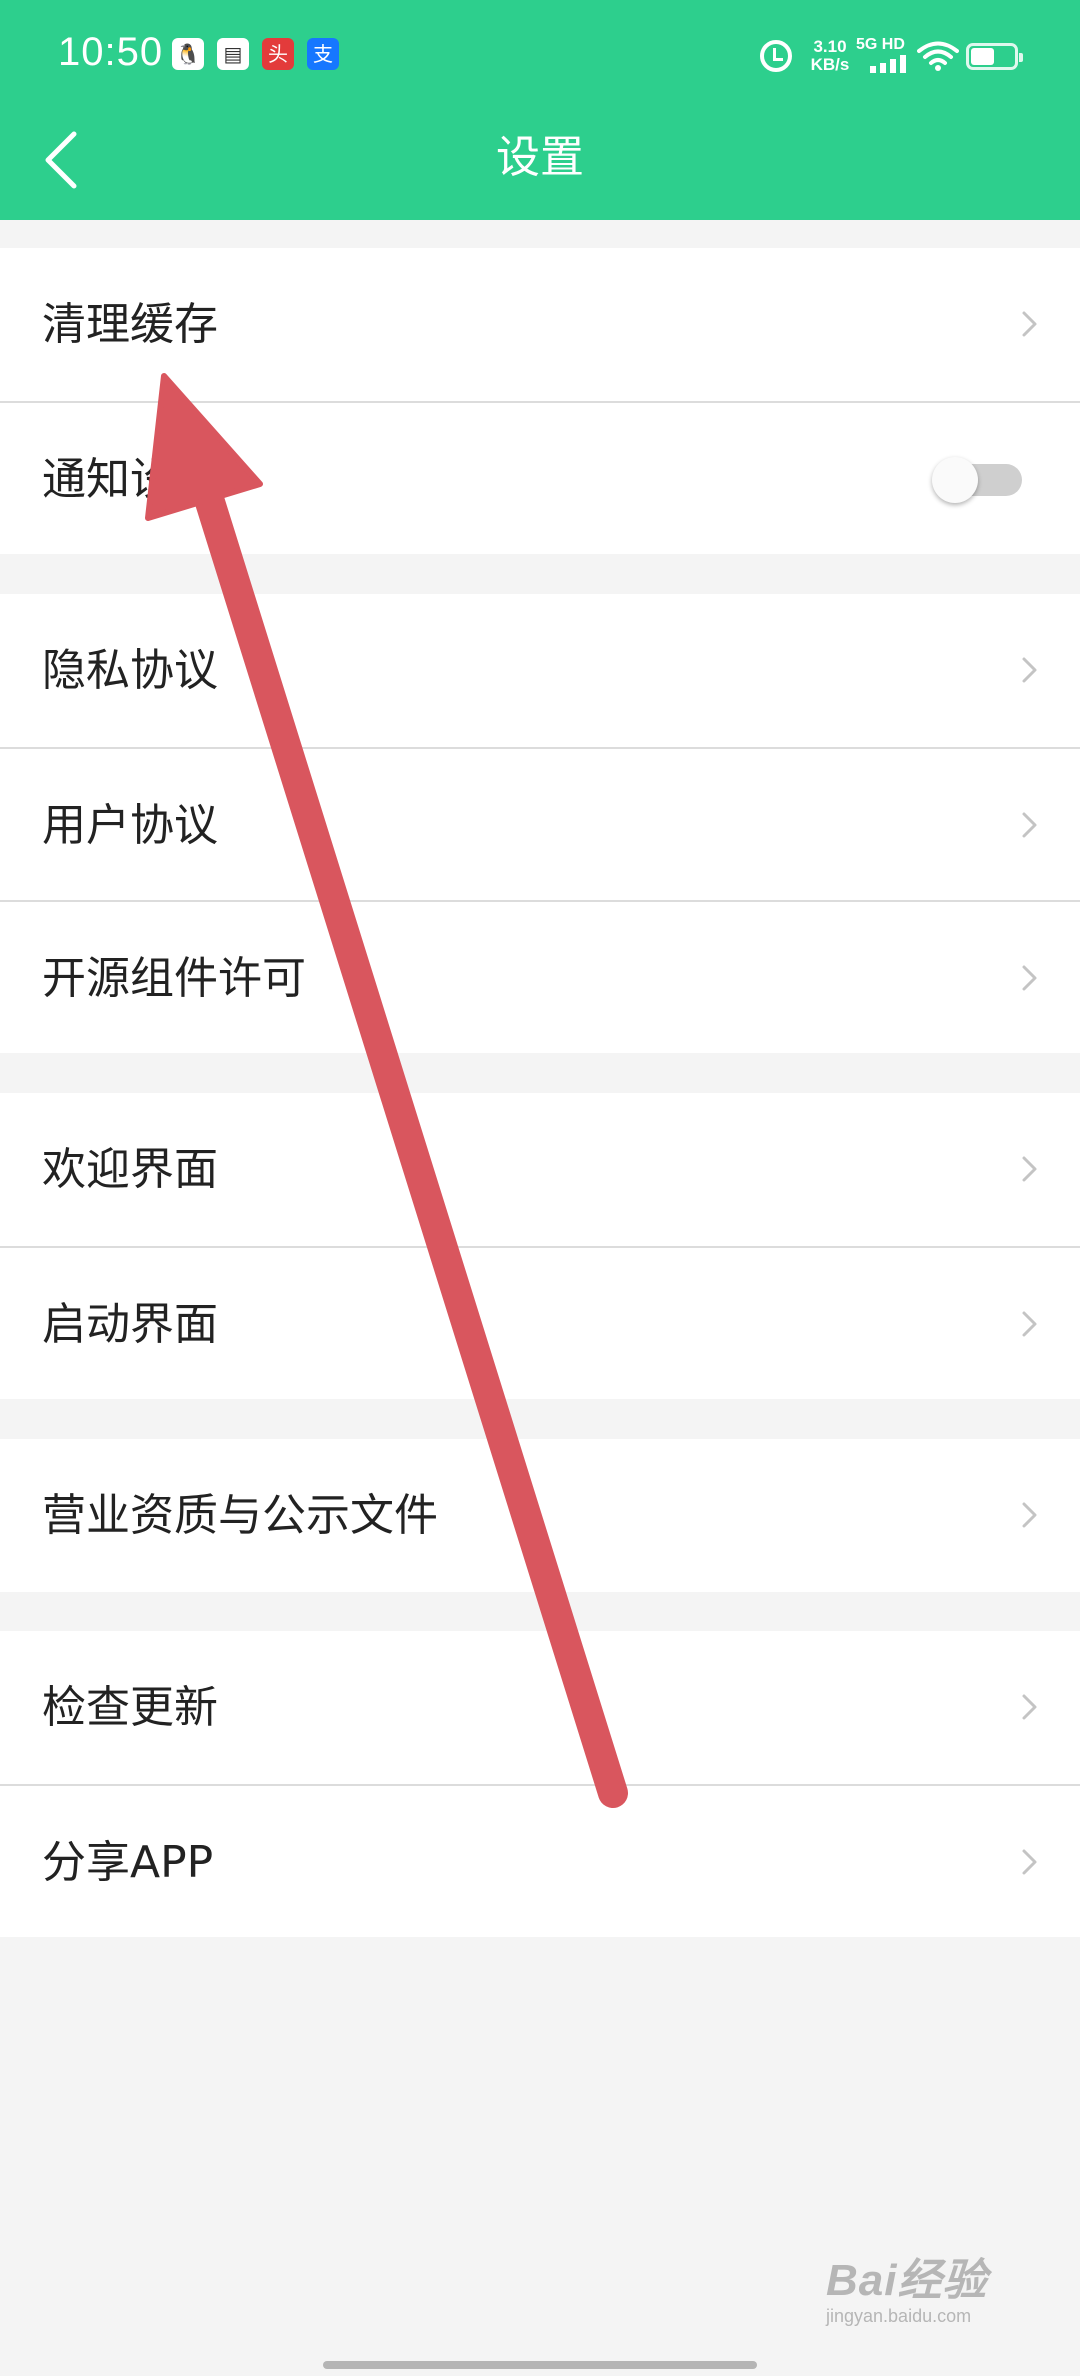  I want to click on settings-row-privacy-policy: 隐私协议, so click(540, 670).